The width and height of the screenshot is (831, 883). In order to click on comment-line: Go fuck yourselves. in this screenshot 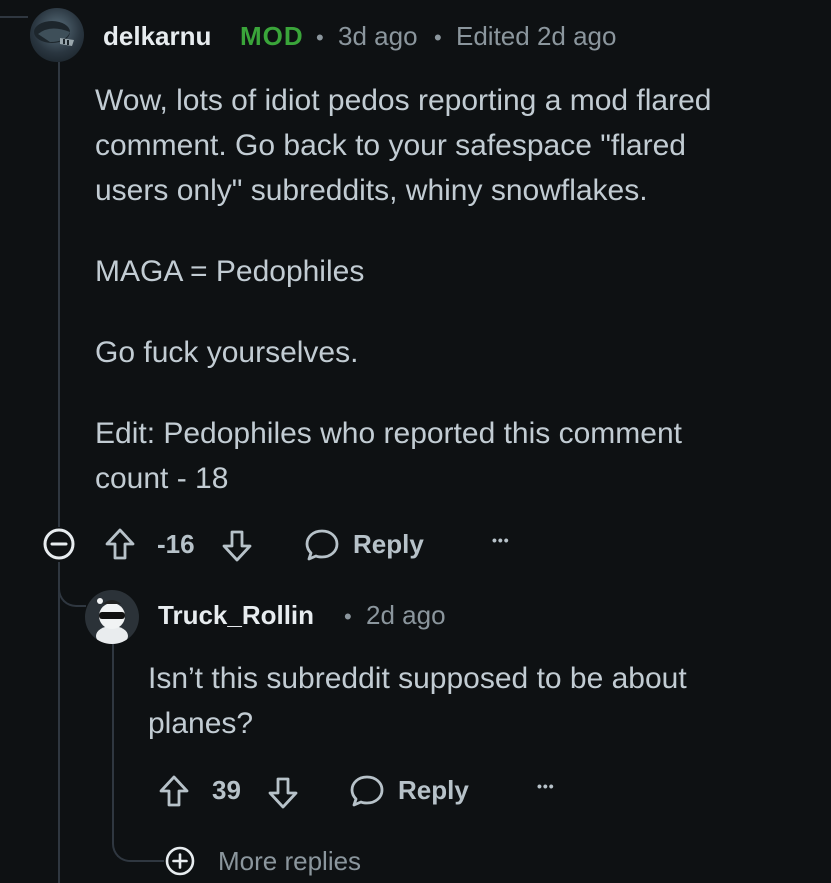, I will do `click(227, 352)`.